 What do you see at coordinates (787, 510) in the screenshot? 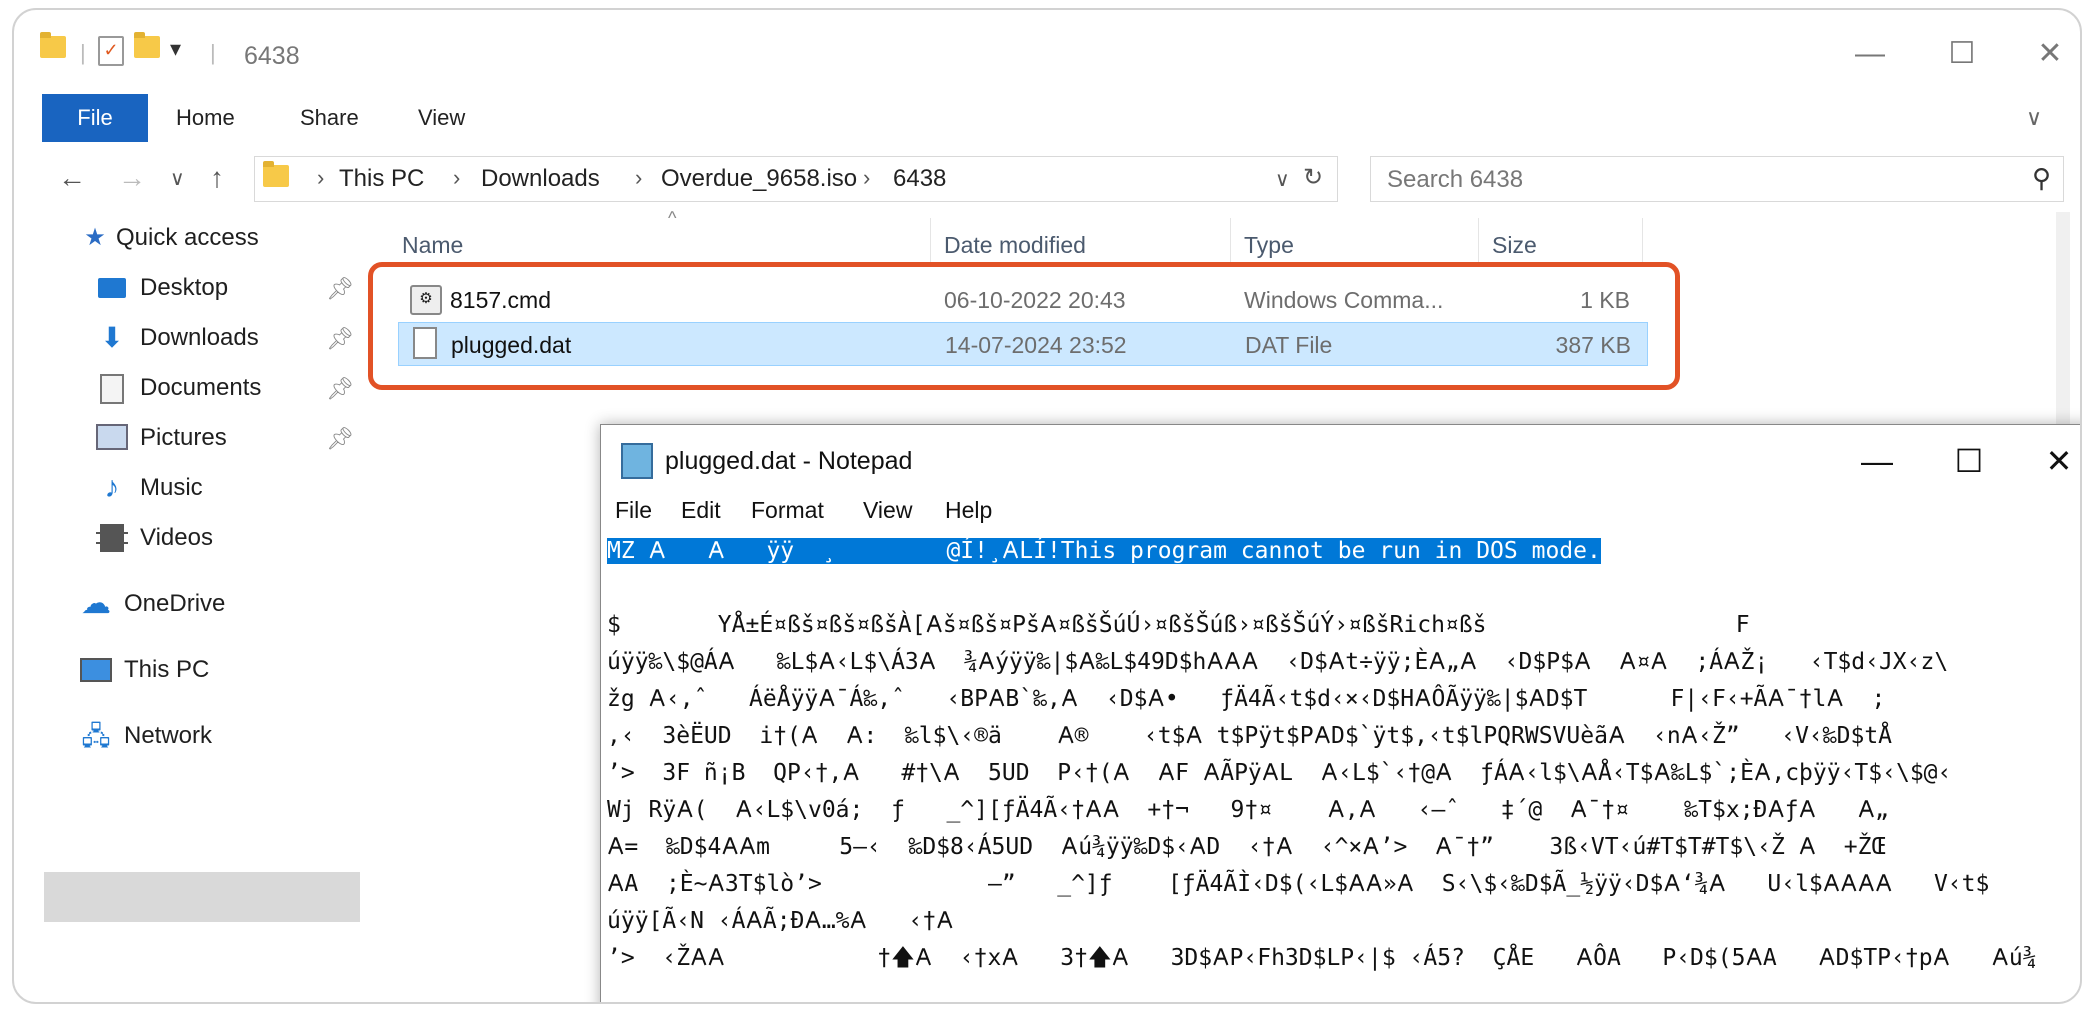
I see `menu-format: Format` at bounding box center [787, 510].